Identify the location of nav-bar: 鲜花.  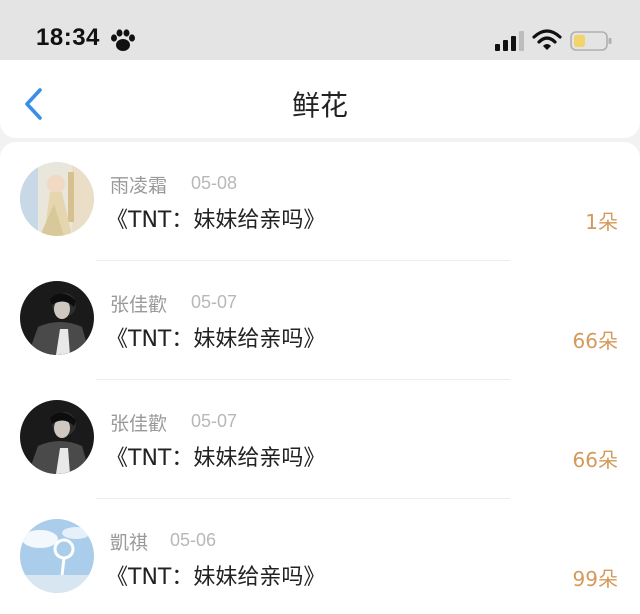
(320, 99).